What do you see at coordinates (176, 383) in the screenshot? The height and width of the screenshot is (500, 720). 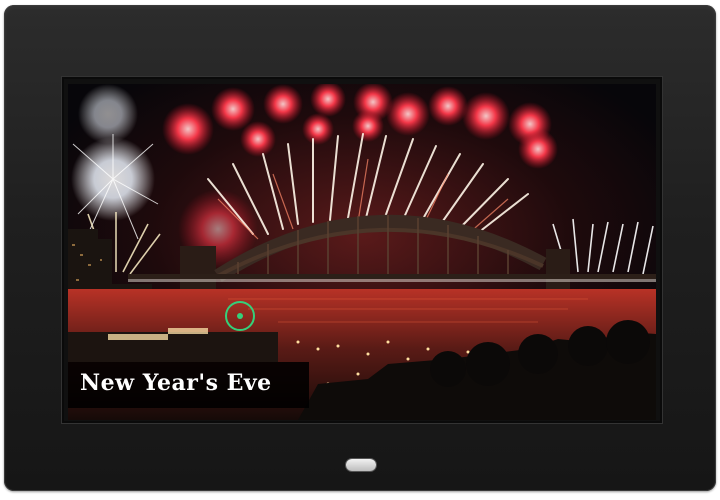 I see `photo-caption: New Year's Eve` at bounding box center [176, 383].